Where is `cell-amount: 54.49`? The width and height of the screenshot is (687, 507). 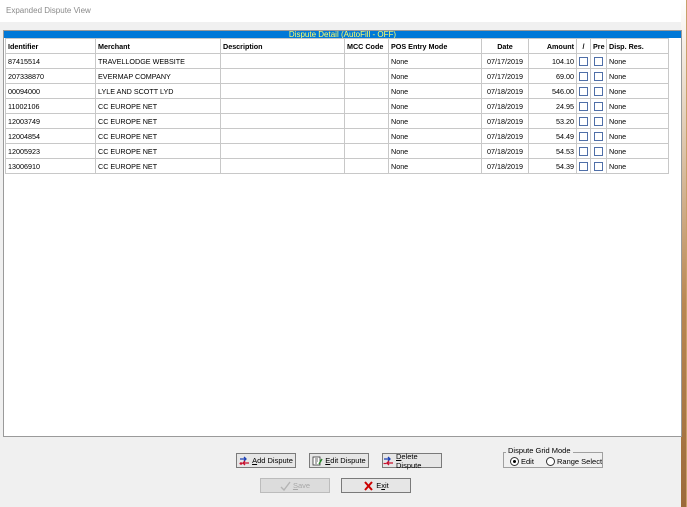
cell-amount: 54.49 is located at coordinates (552, 136).